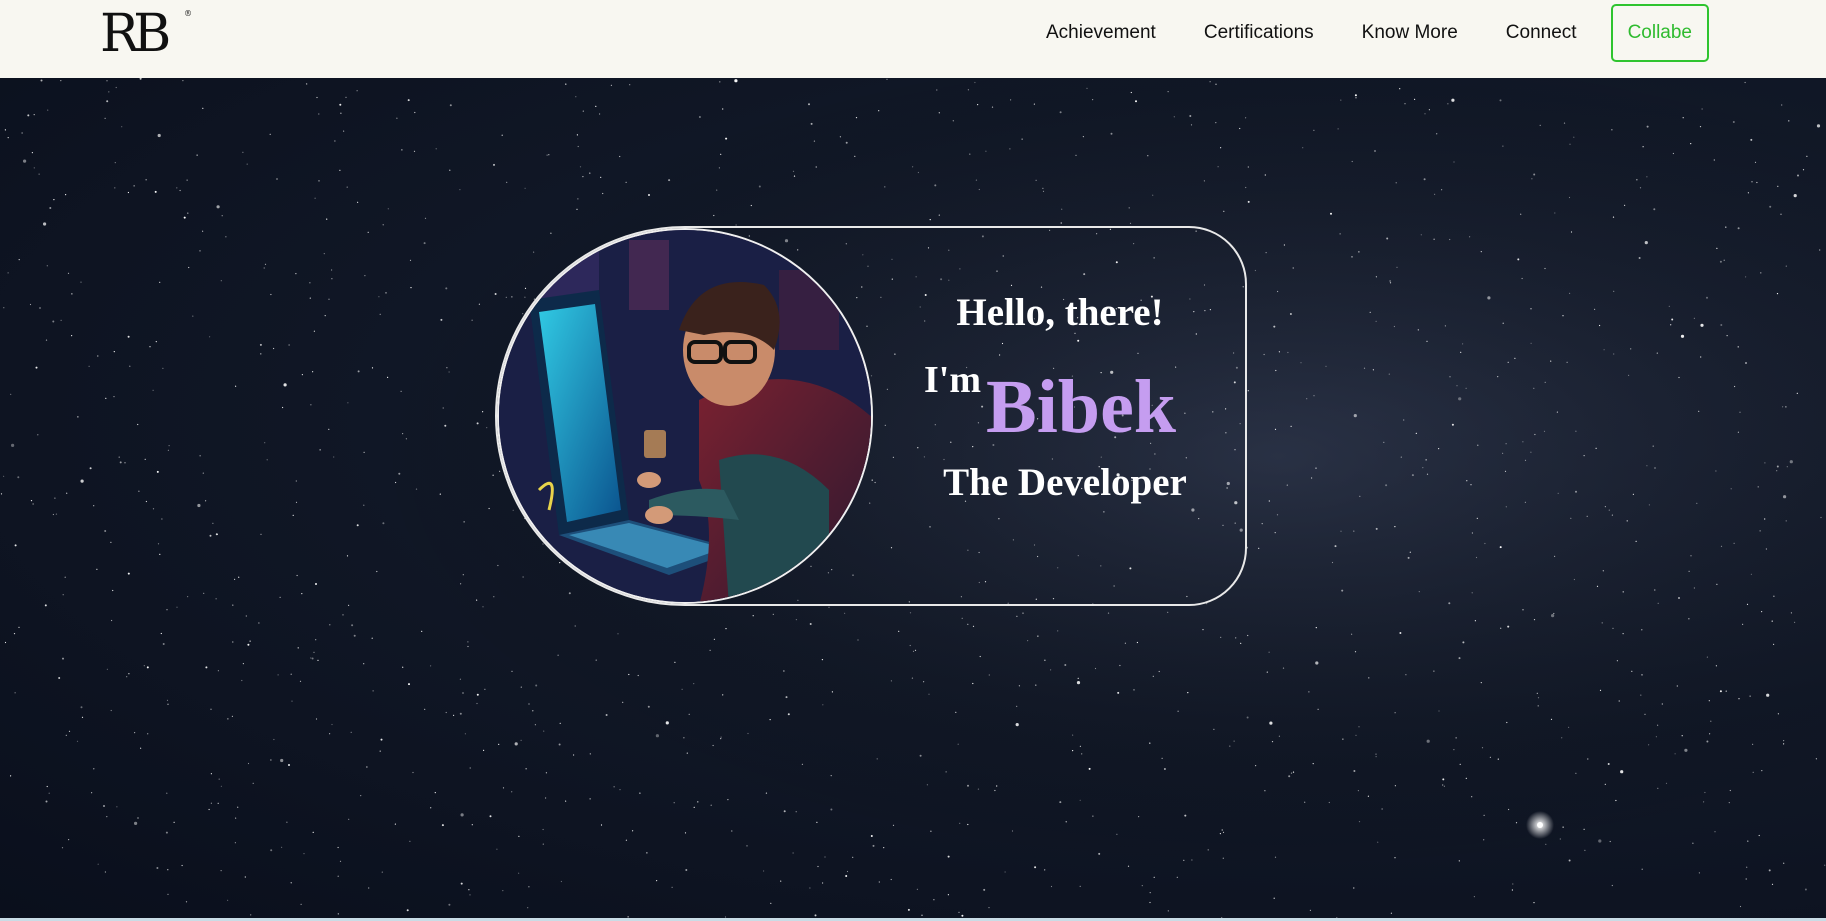 The image size is (1826, 921). What do you see at coordinates (1259, 33) in the screenshot?
I see `nav-link-certifications: Certifications` at bounding box center [1259, 33].